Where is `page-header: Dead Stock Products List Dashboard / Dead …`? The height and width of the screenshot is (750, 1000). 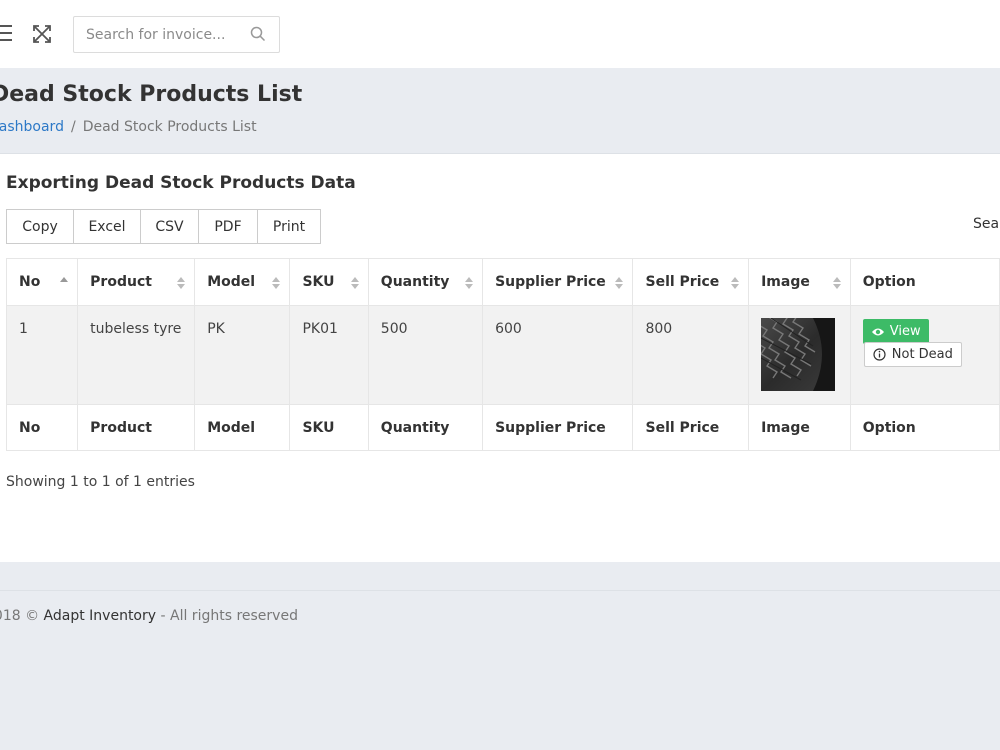
page-header: Dead Stock Products List Dashboard / Dead … is located at coordinates (500, 111).